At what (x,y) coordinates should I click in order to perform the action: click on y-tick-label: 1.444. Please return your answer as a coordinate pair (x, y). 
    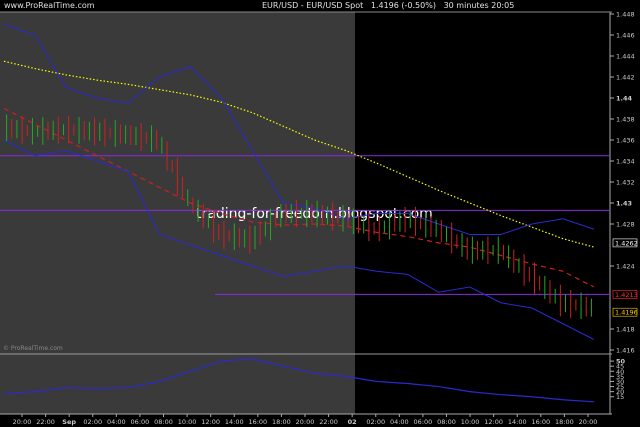
    Looking at the image, I should click on (625, 57).